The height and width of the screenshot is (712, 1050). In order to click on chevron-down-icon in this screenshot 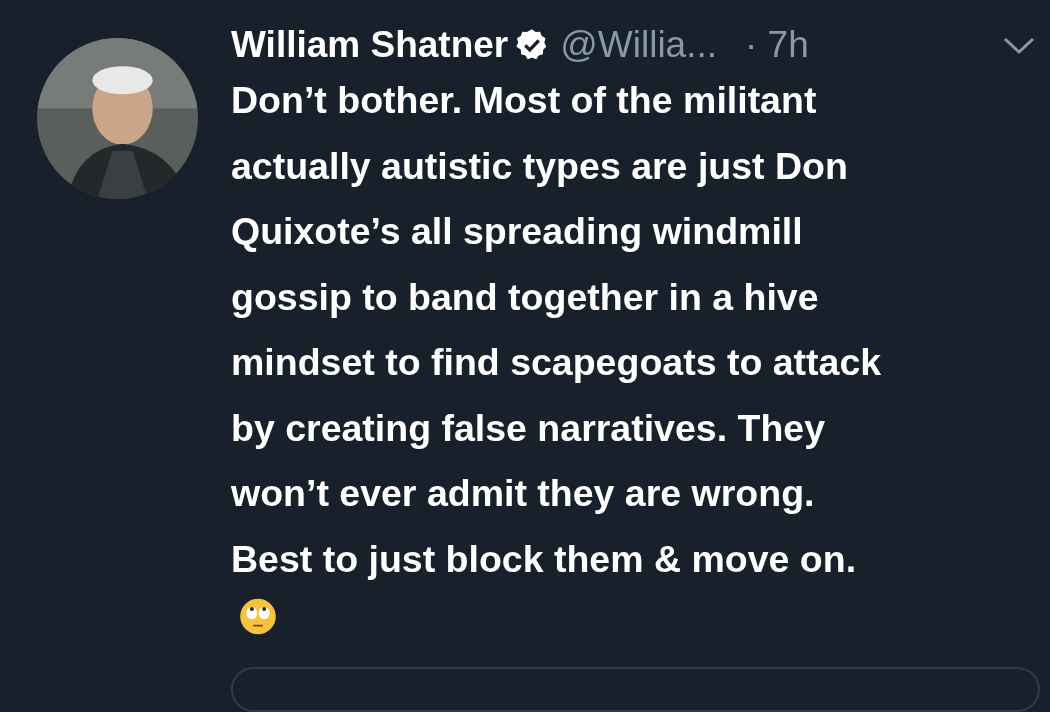, I will do `click(1019, 45)`.